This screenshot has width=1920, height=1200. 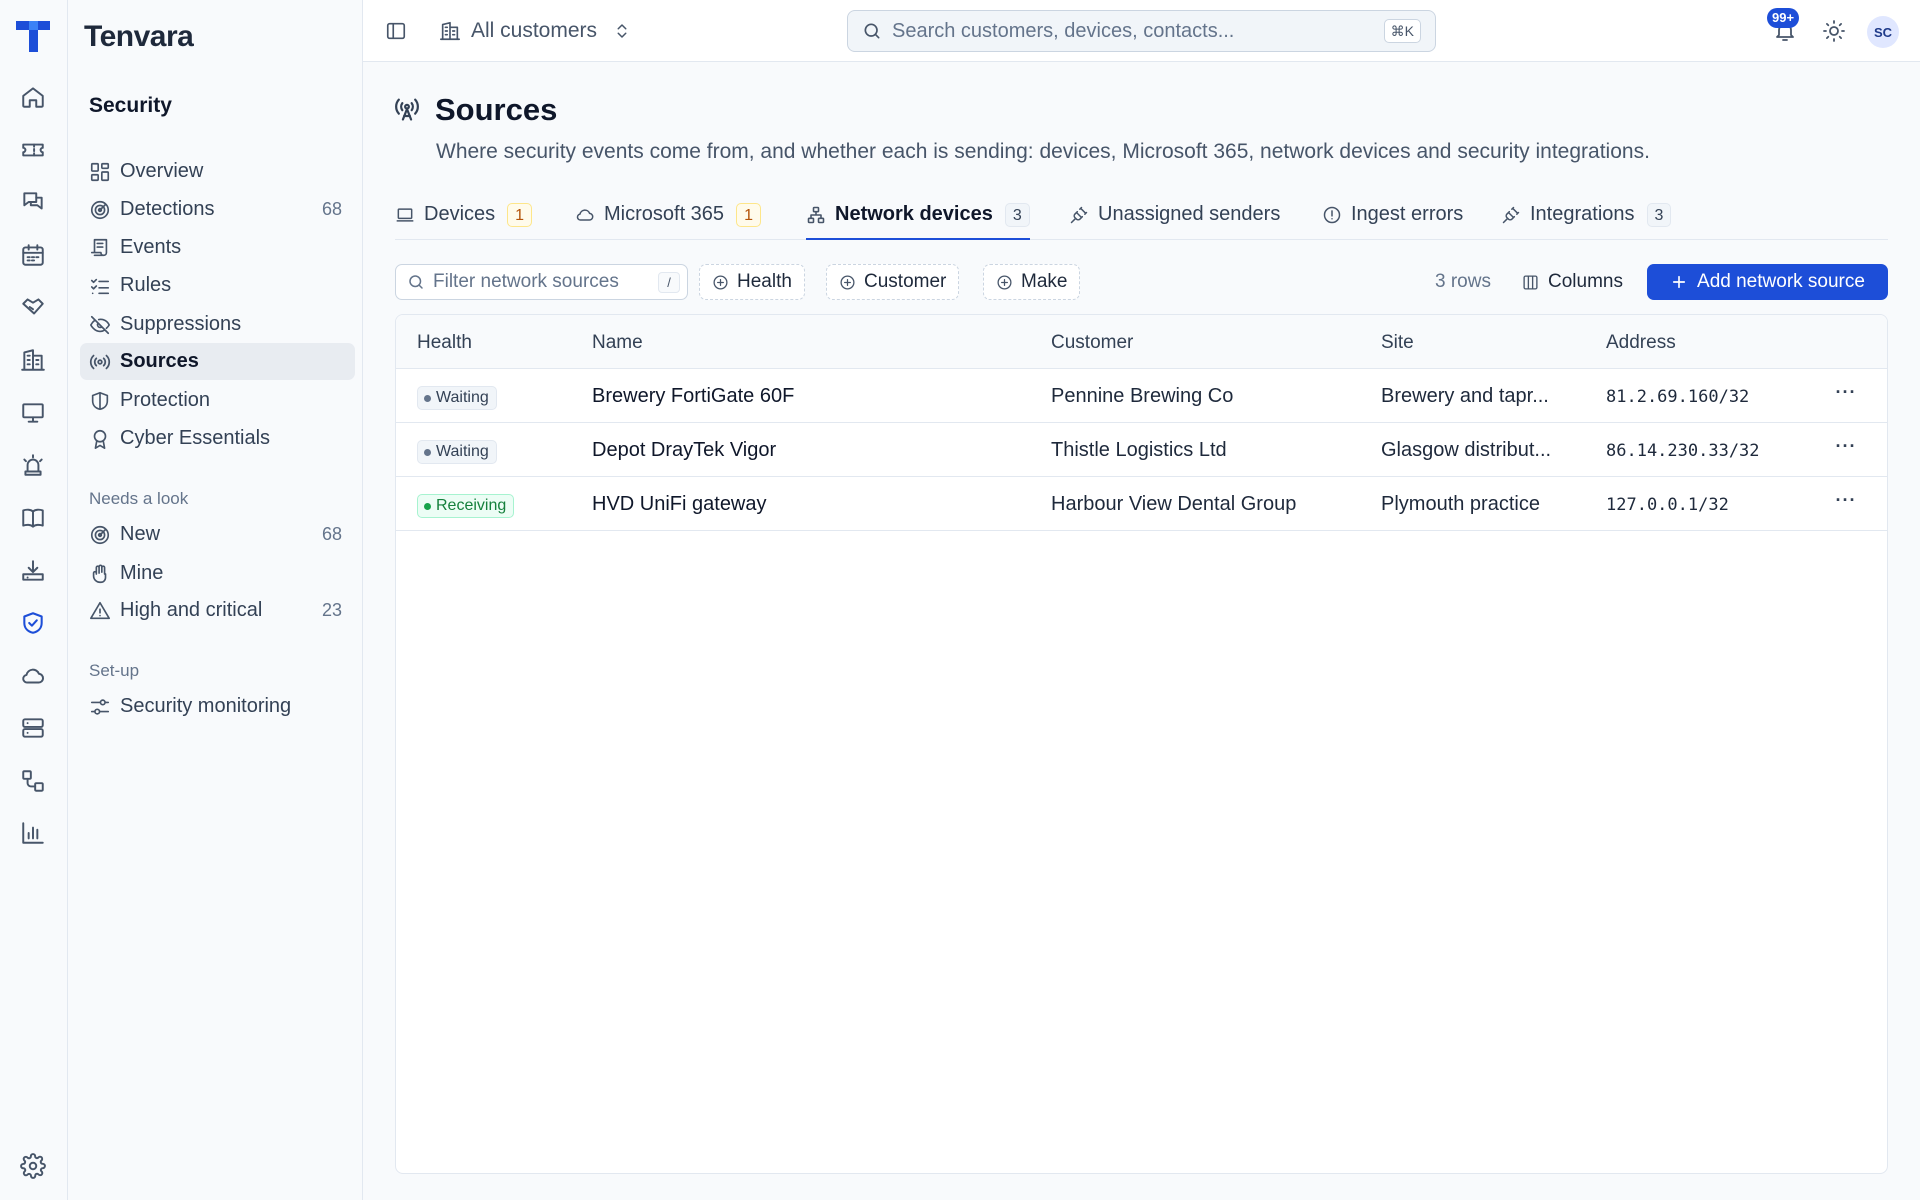 I want to click on hand-icon, so click(x=100, y=574).